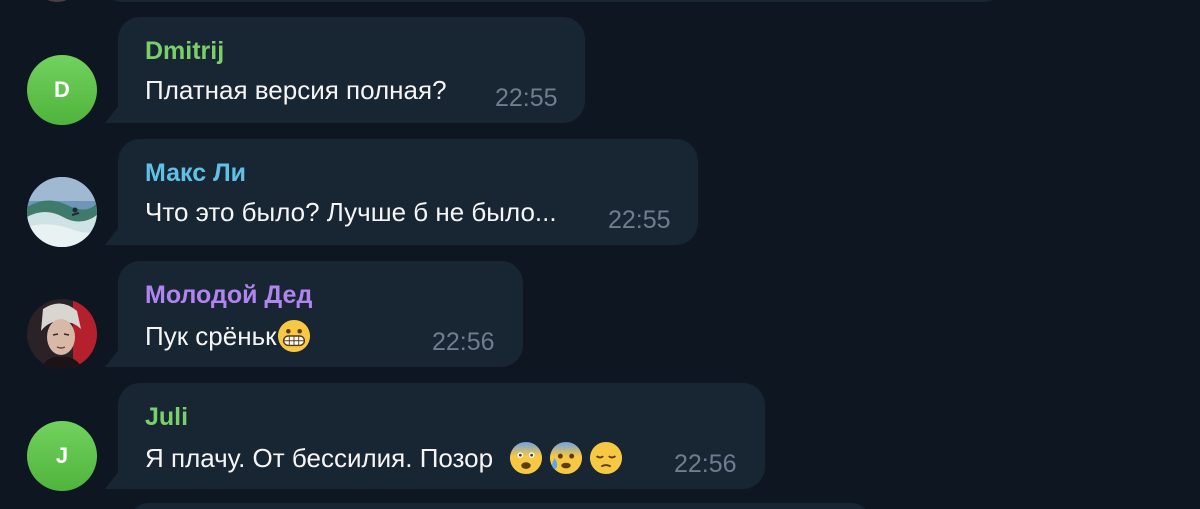 The image size is (1200, 509). I want to click on previous-message-avatar, so click(57, 1).